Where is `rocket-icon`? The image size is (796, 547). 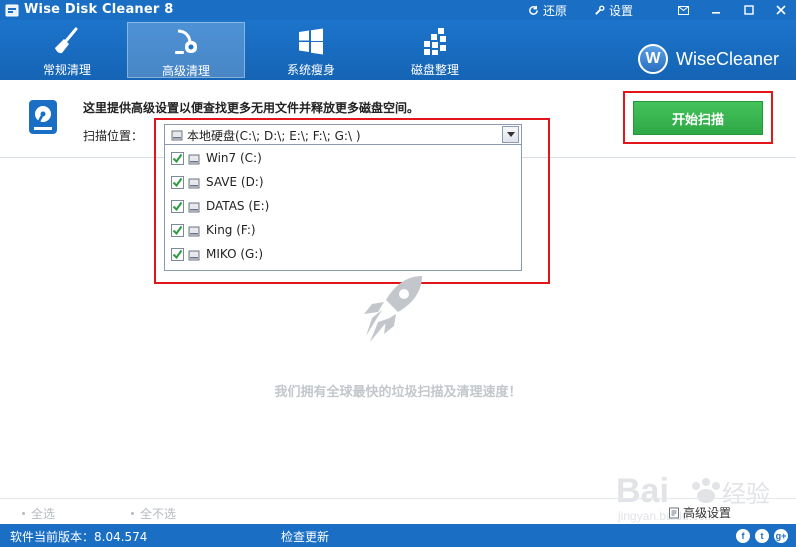 rocket-icon is located at coordinates (393, 309).